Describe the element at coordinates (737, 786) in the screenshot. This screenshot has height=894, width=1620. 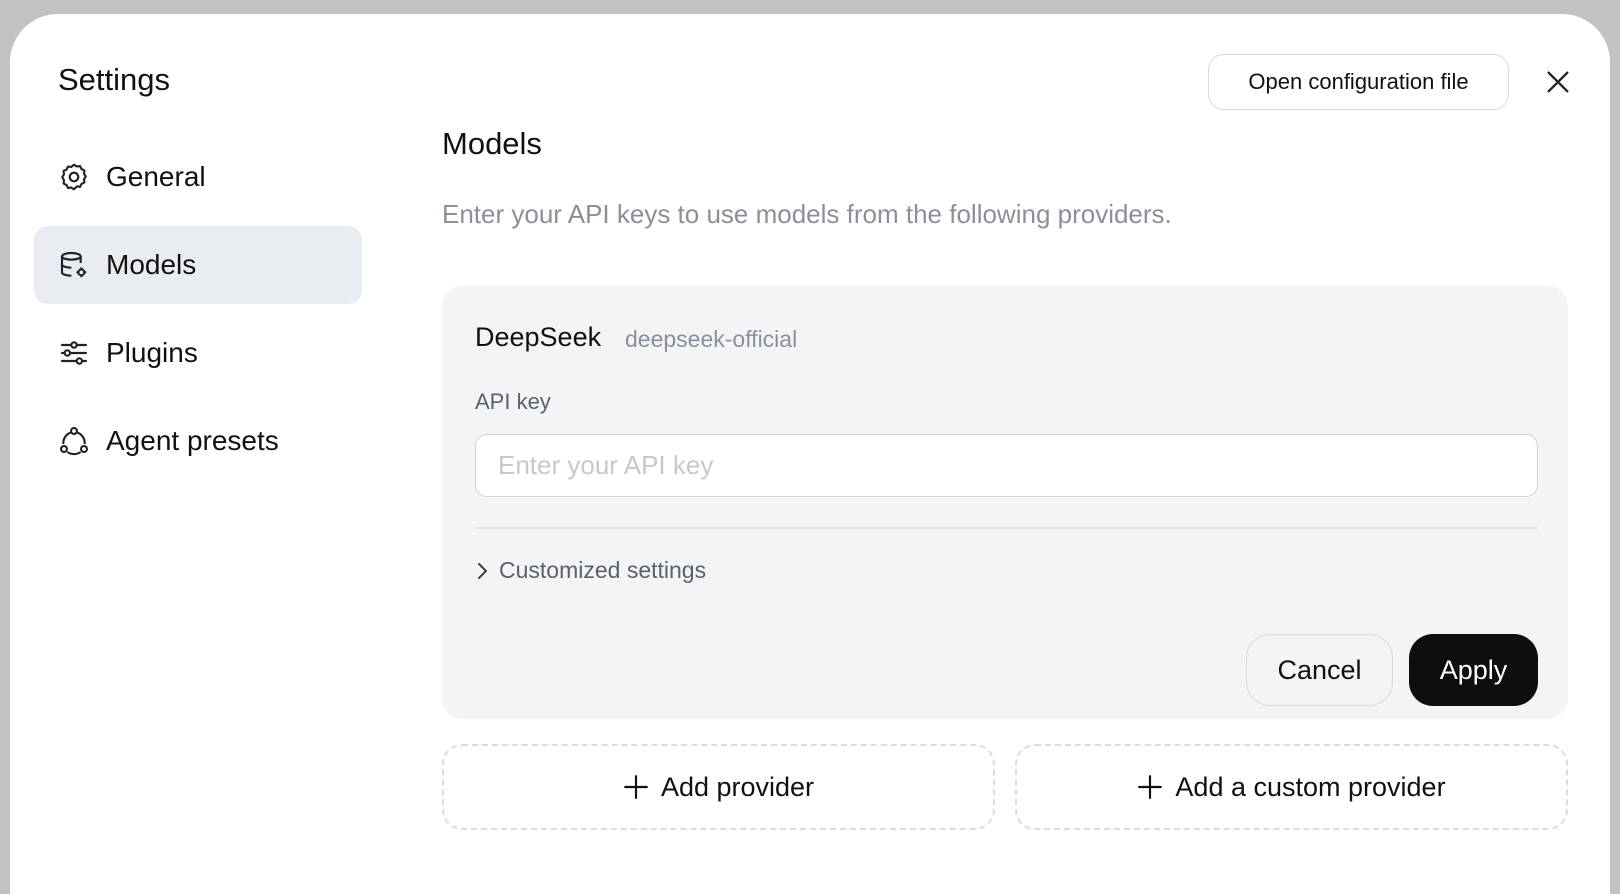
I see `add-provider-label: Add provider` at that location.